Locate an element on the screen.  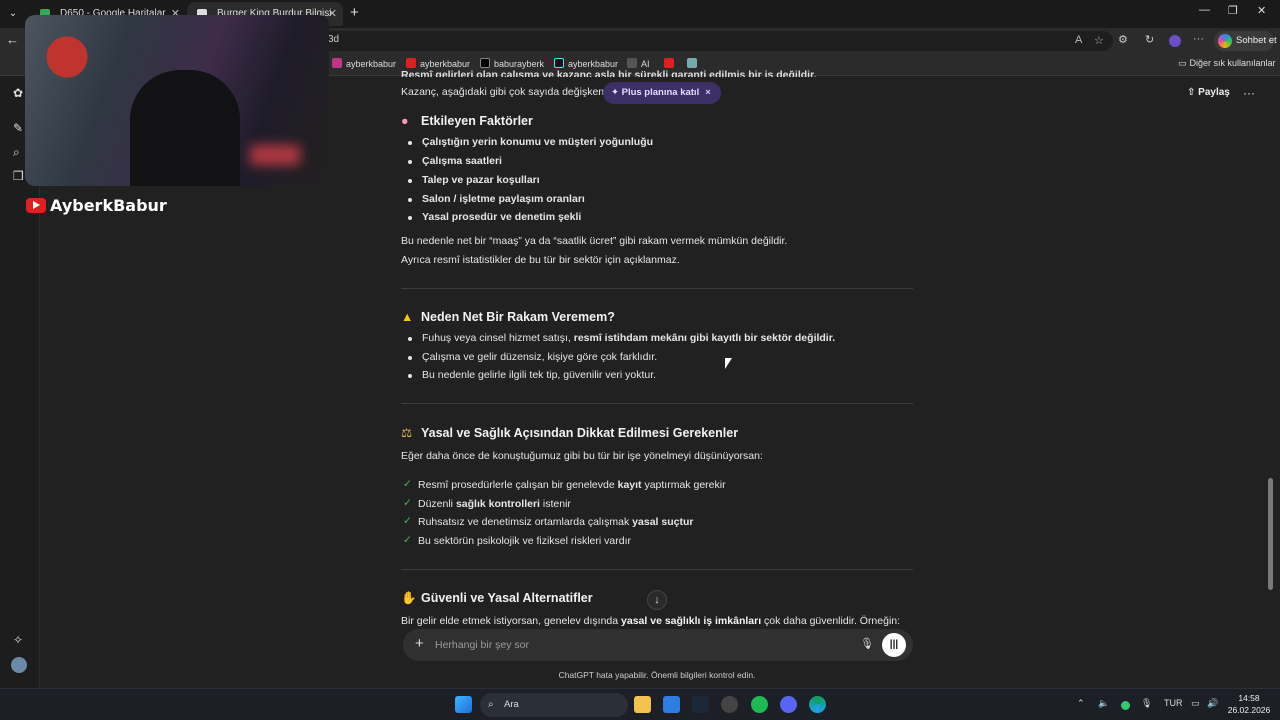
scales-icon: ⚖ is located at coordinates (407, 433).